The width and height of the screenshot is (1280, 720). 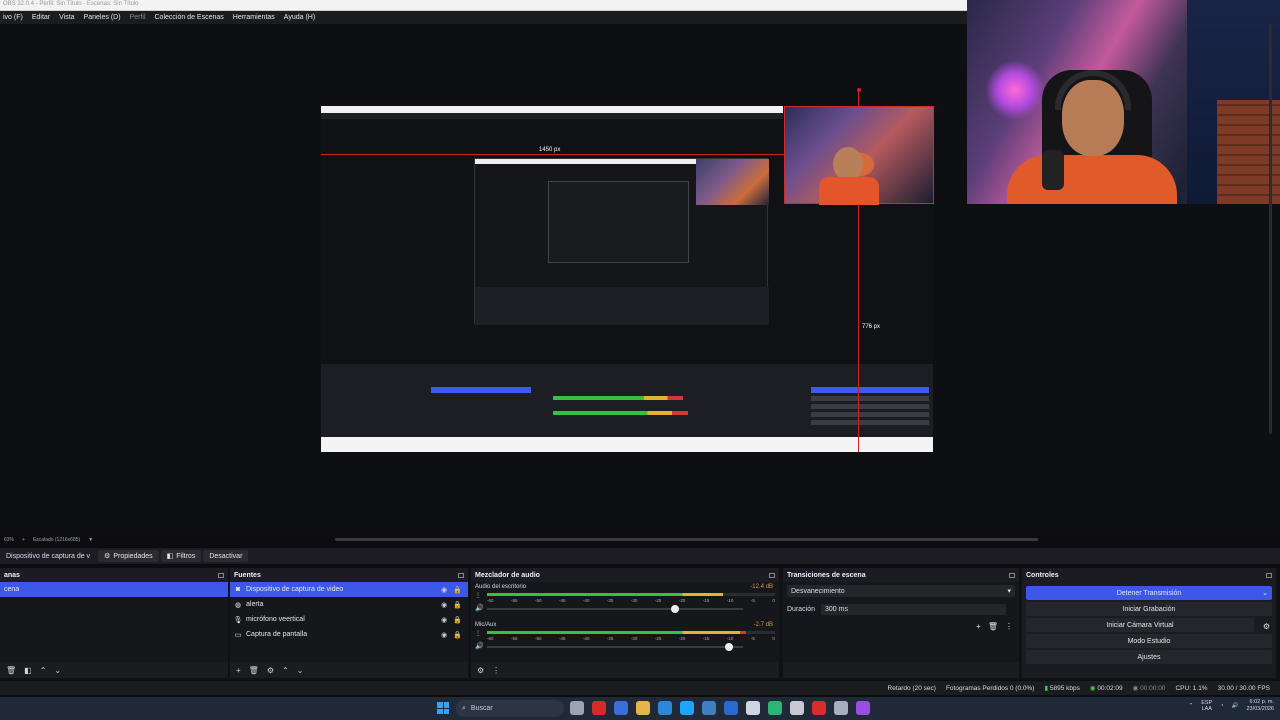 What do you see at coordinates (349, 589) in the screenshot?
I see `source-item-camera: ◙ Dispositivo de captura de video ◉ 🔒` at bounding box center [349, 589].